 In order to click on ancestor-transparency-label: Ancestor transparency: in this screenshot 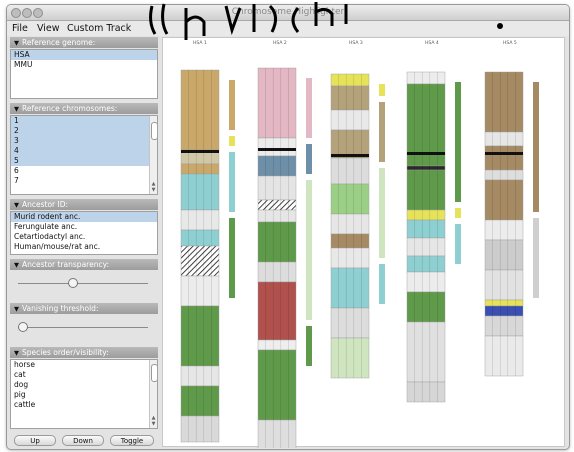, I will do `click(65, 264)`.